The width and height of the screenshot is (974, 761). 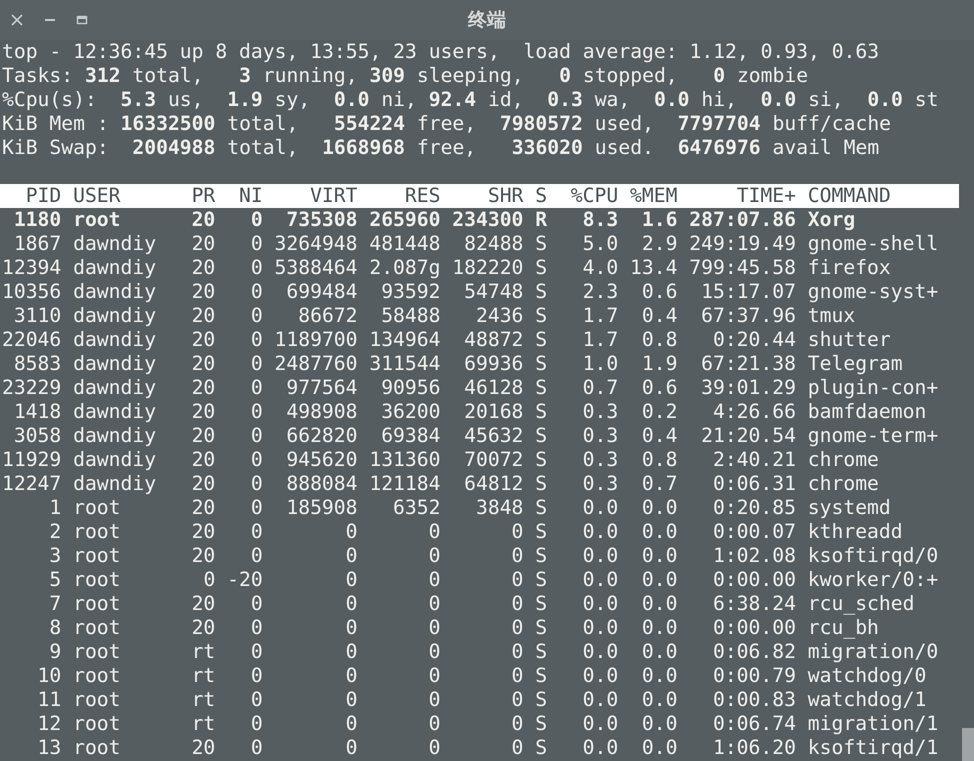 I want to click on table-cell-text: systemd, so click(x=850, y=508).